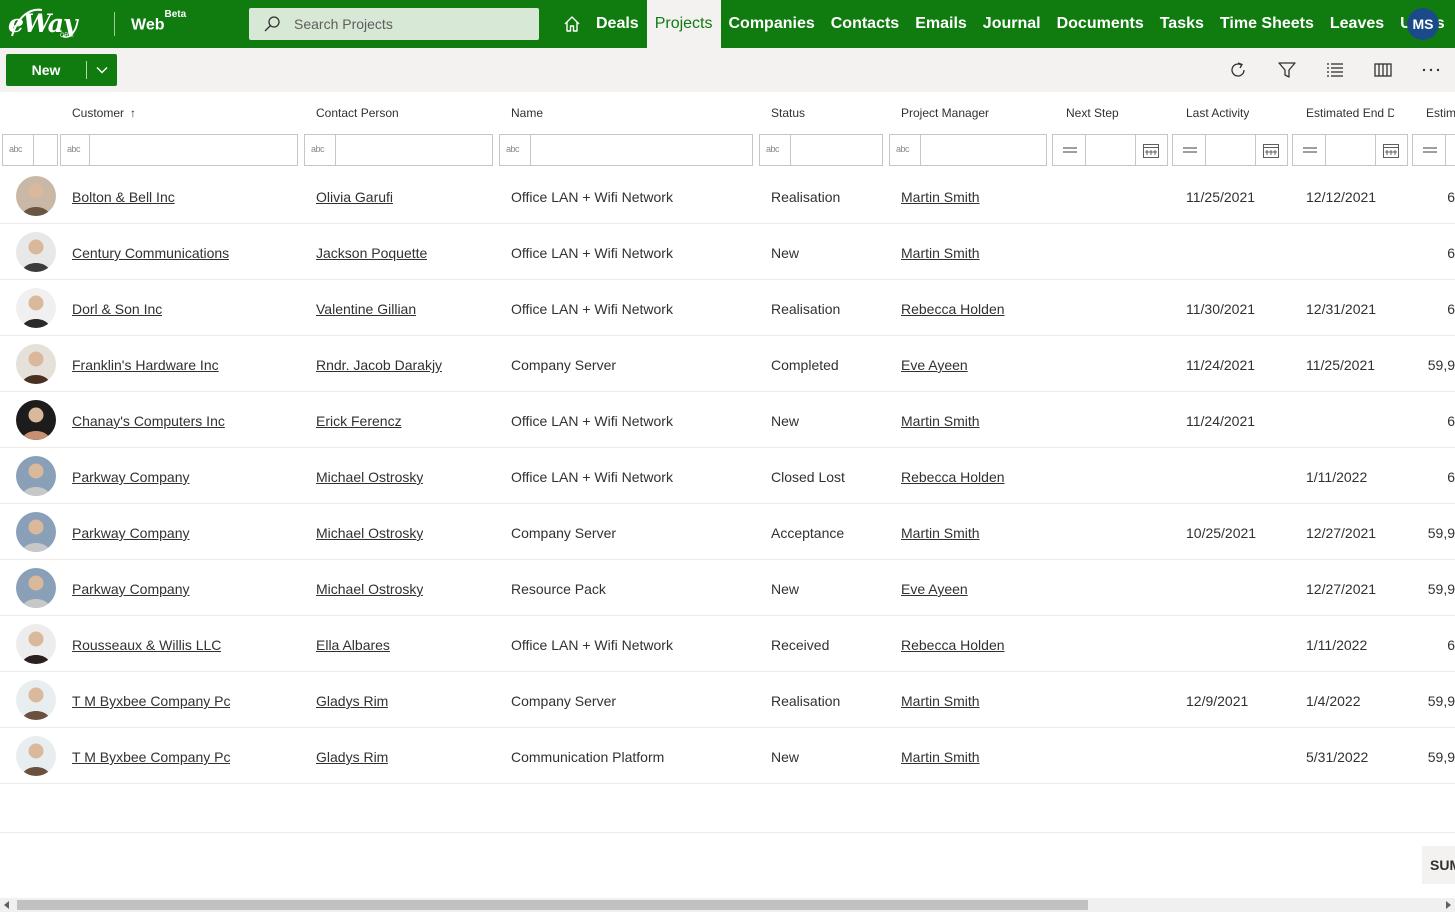  What do you see at coordinates (564, 701) in the screenshot?
I see `cell-name: Company Server` at bounding box center [564, 701].